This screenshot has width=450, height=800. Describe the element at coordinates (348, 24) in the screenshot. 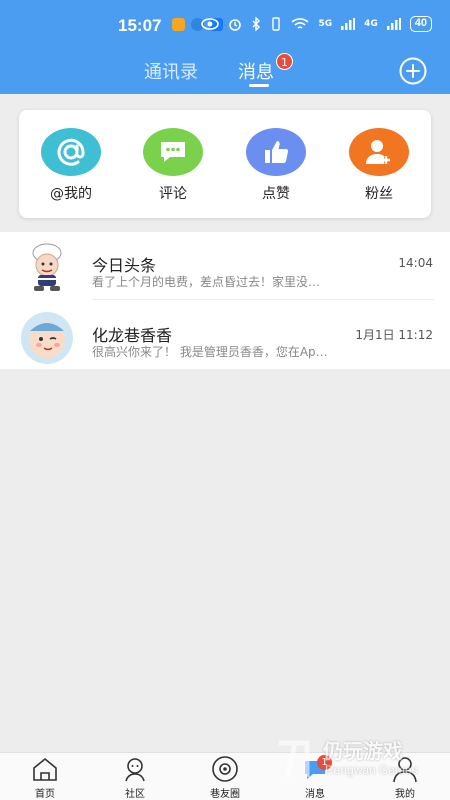

I see `signal-icon` at that location.